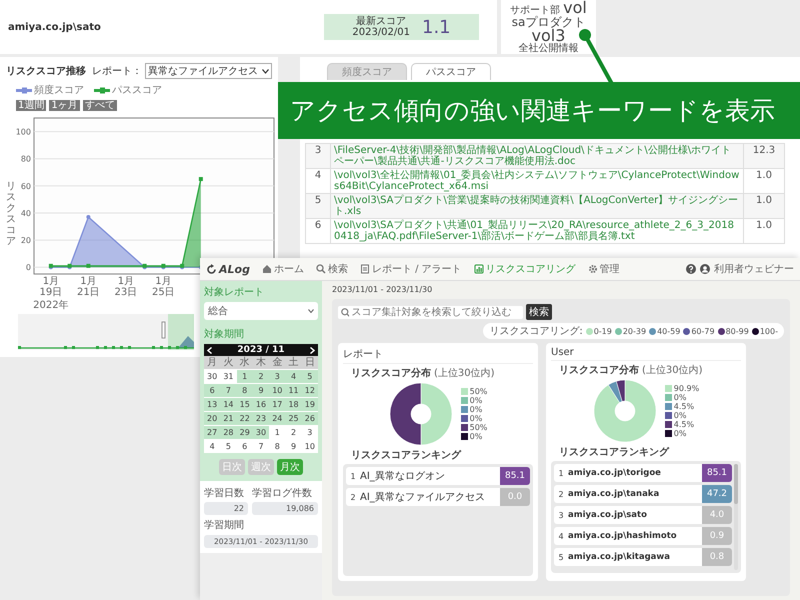 The width and height of the screenshot is (800, 600). What do you see at coordinates (261, 432) in the screenshot?
I see `calendar-day: 30` at bounding box center [261, 432].